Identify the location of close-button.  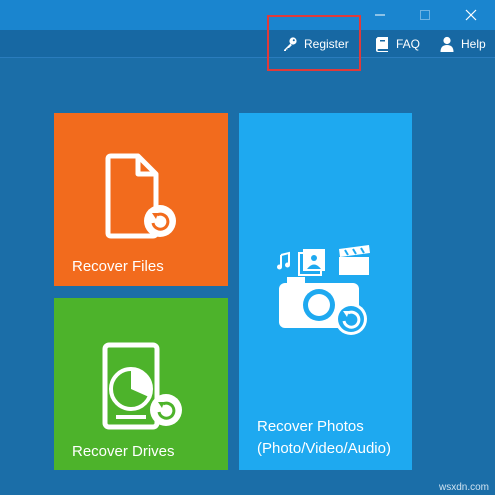
(471, 15).